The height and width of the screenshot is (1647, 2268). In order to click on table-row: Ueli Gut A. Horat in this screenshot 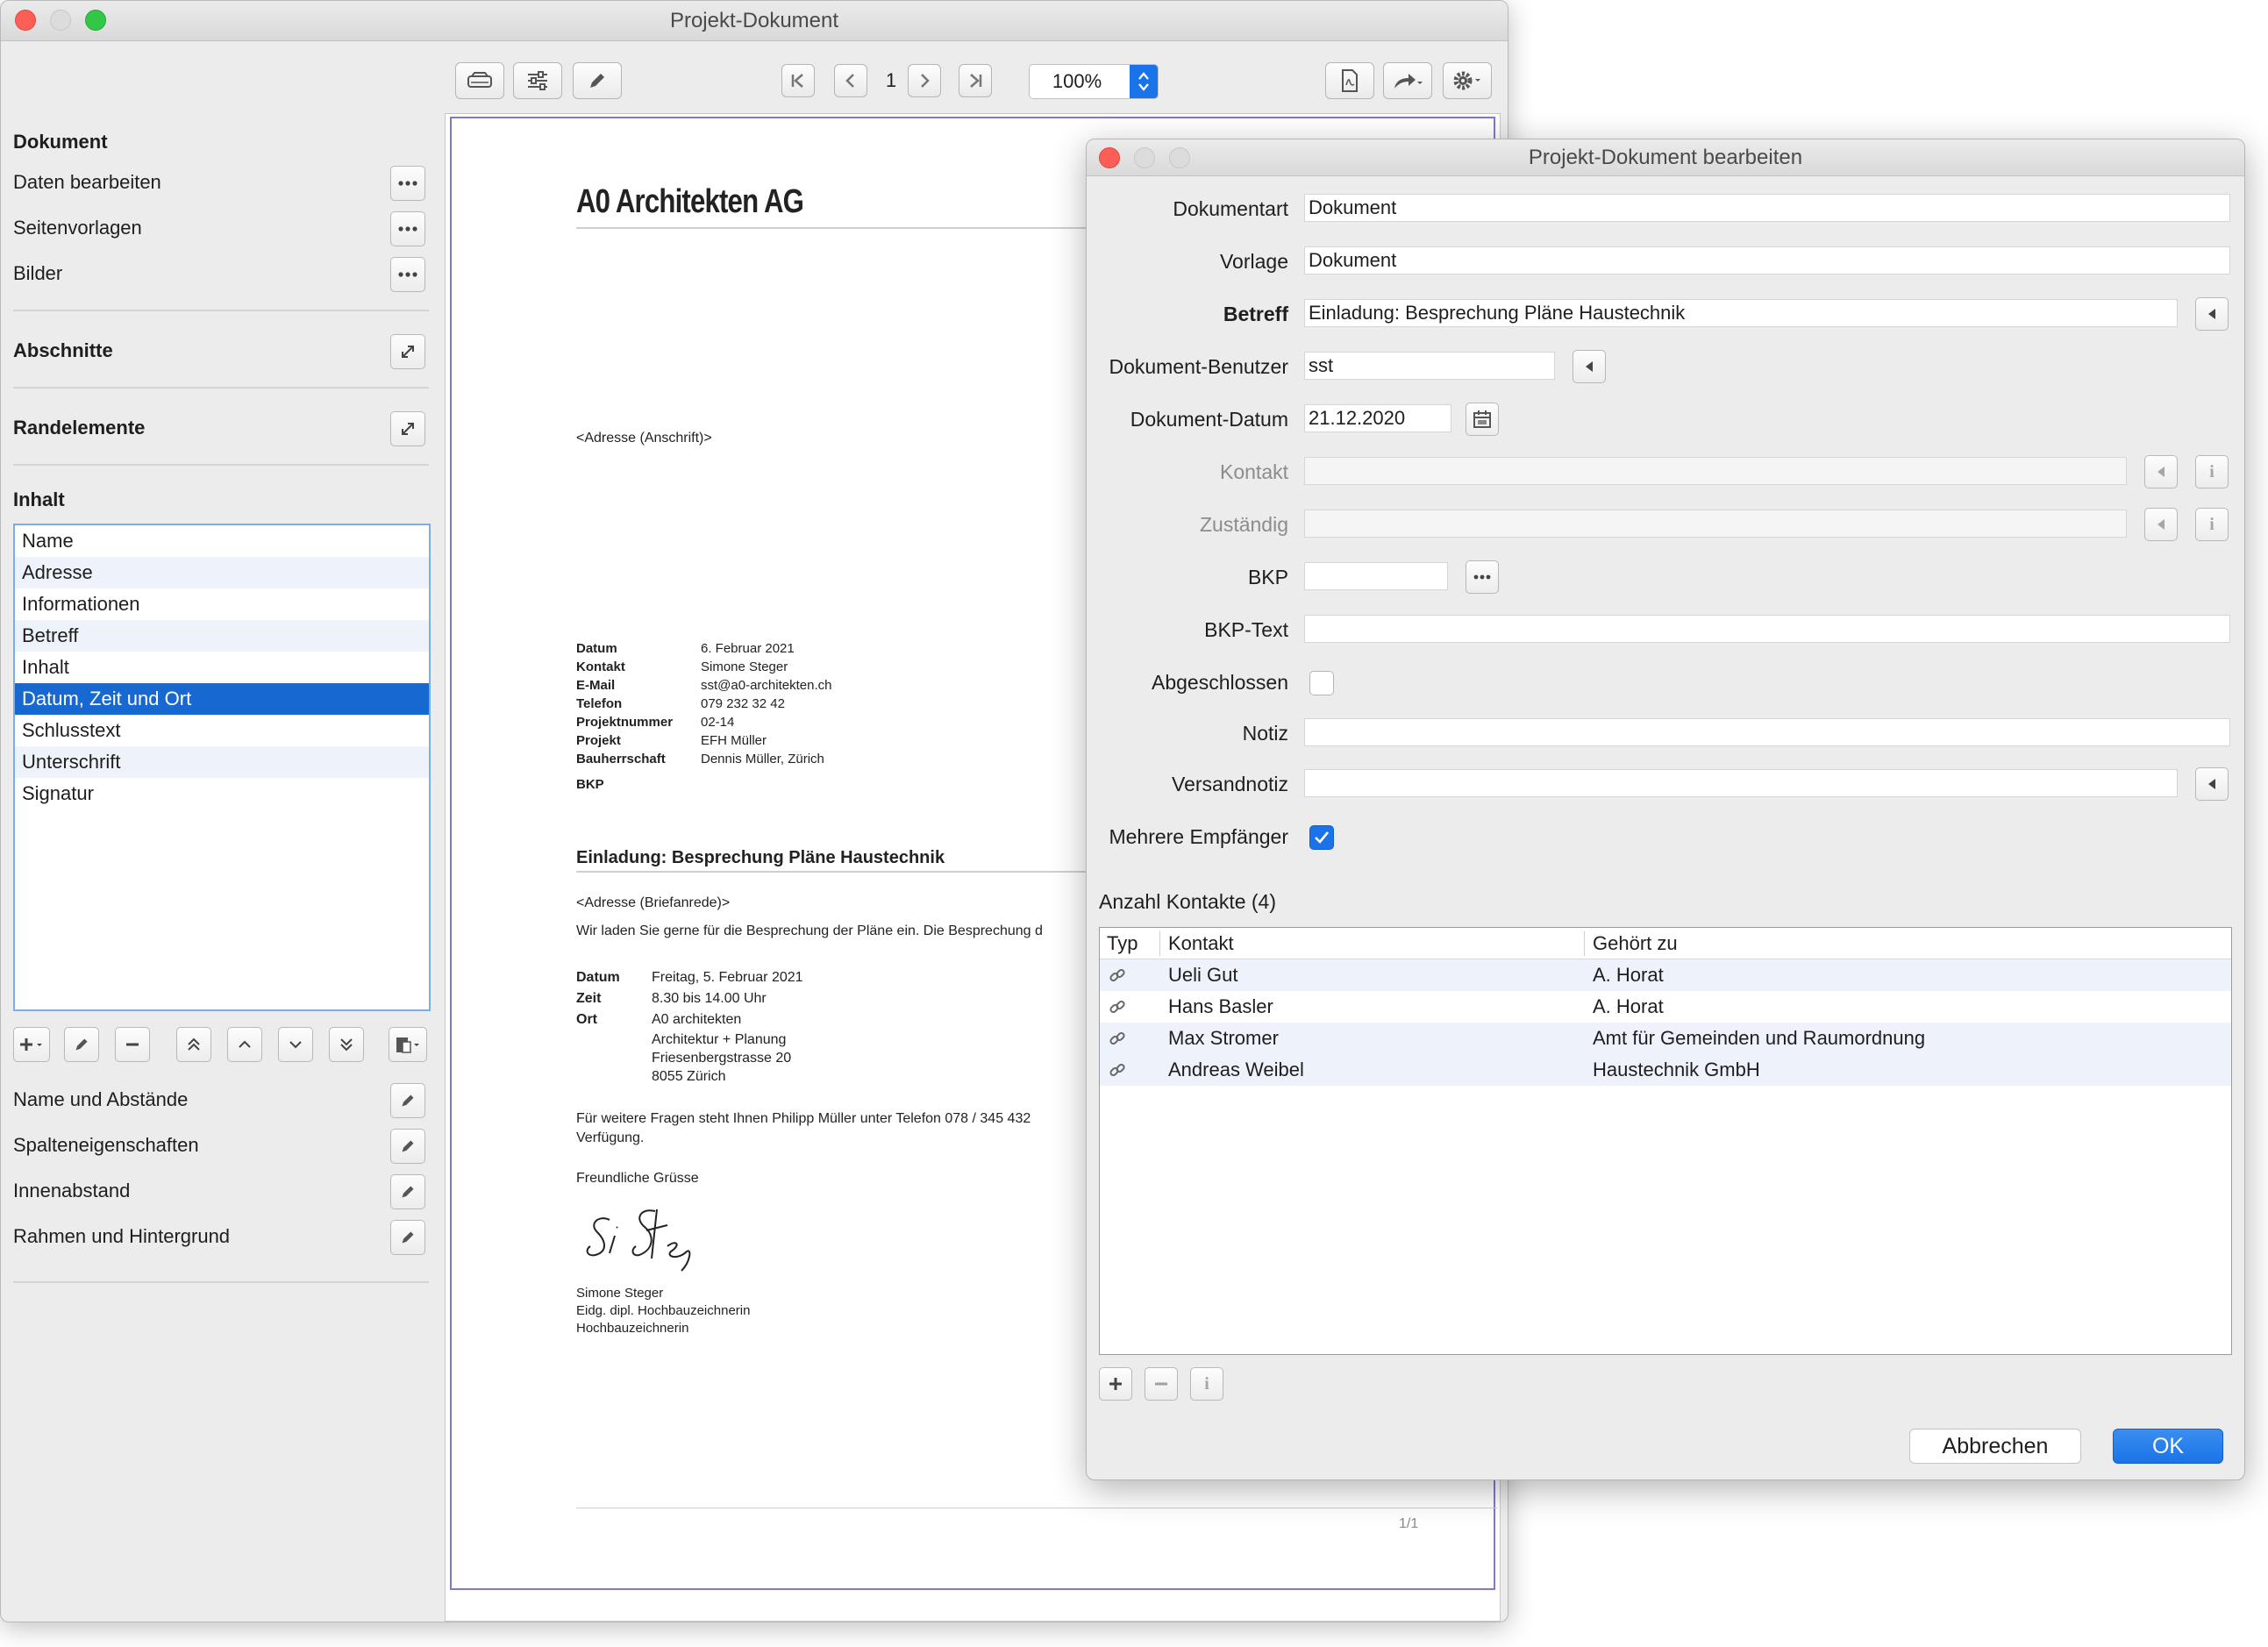, I will do `click(1665, 975)`.